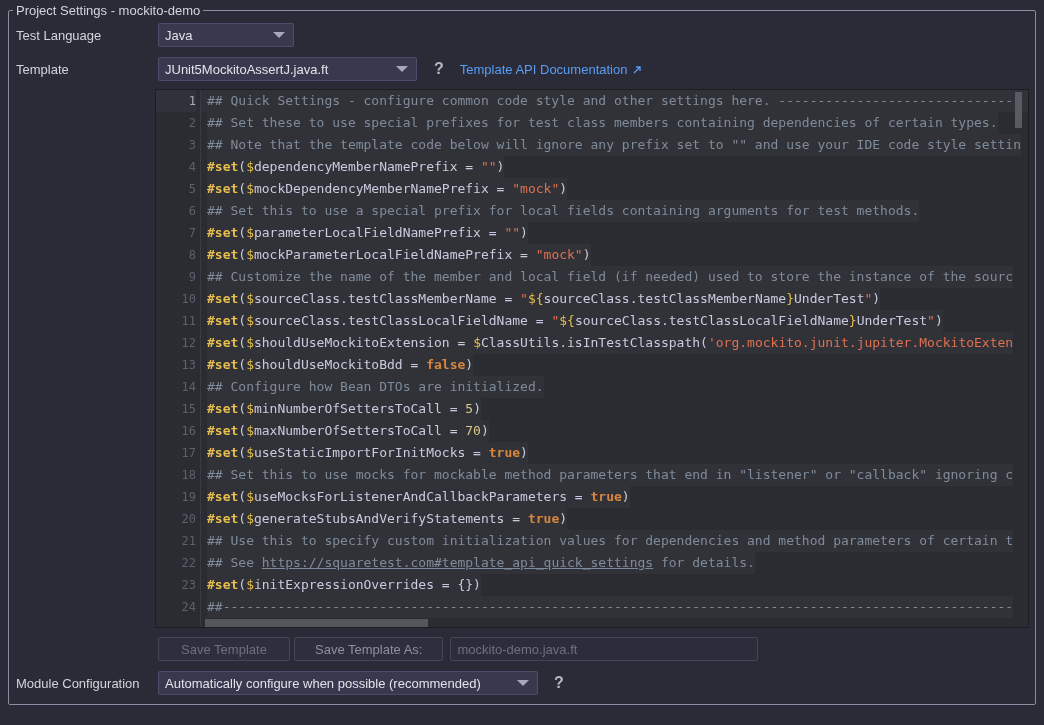 Image resolution: width=1044 pixels, height=725 pixels. I want to click on line-number: 6, so click(191, 211).